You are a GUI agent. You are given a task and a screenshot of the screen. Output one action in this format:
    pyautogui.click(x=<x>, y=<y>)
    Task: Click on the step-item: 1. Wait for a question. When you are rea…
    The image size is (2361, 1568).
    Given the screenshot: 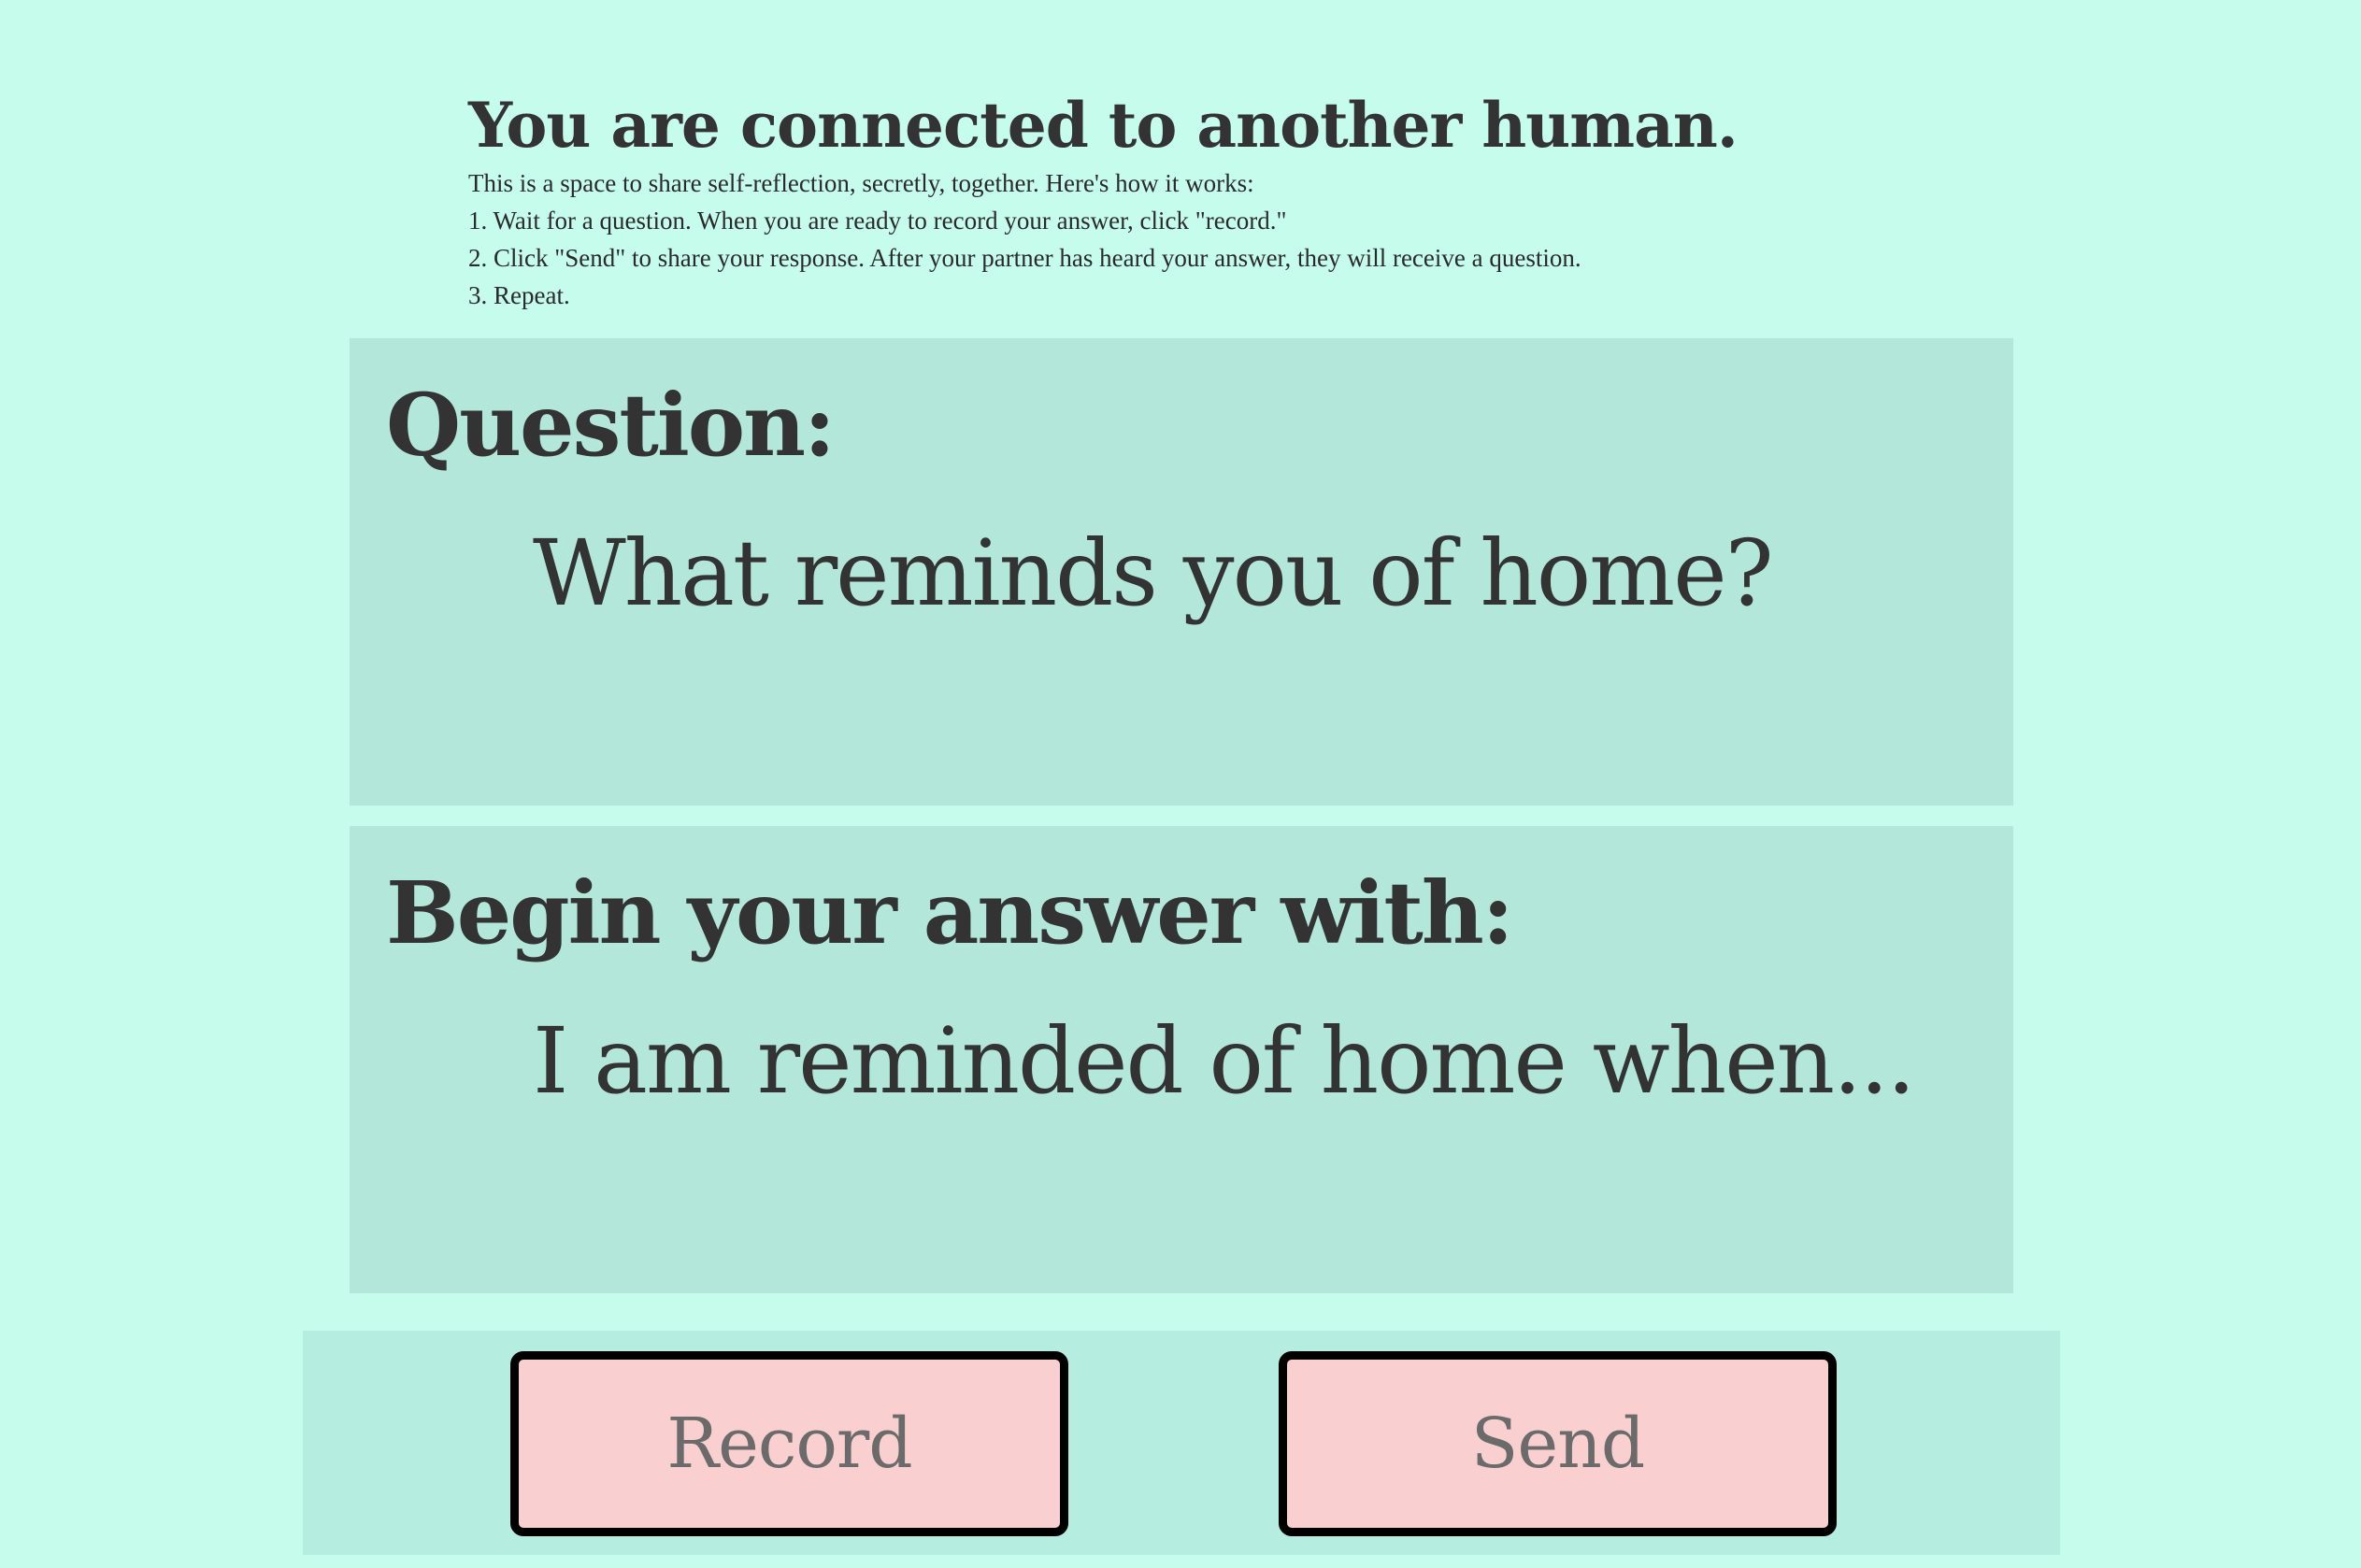 What is the action you would take?
    pyautogui.click(x=877, y=221)
    